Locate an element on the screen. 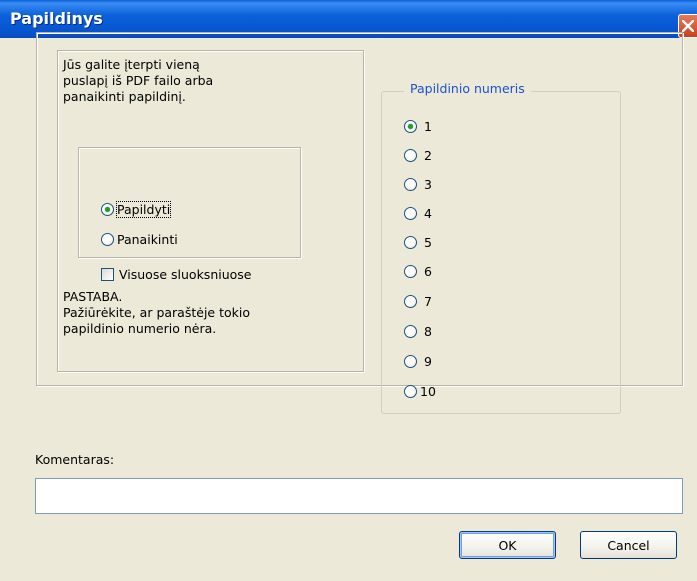 This screenshot has height=581, width=697. radio-number-8-label: 8 is located at coordinates (428, 331).